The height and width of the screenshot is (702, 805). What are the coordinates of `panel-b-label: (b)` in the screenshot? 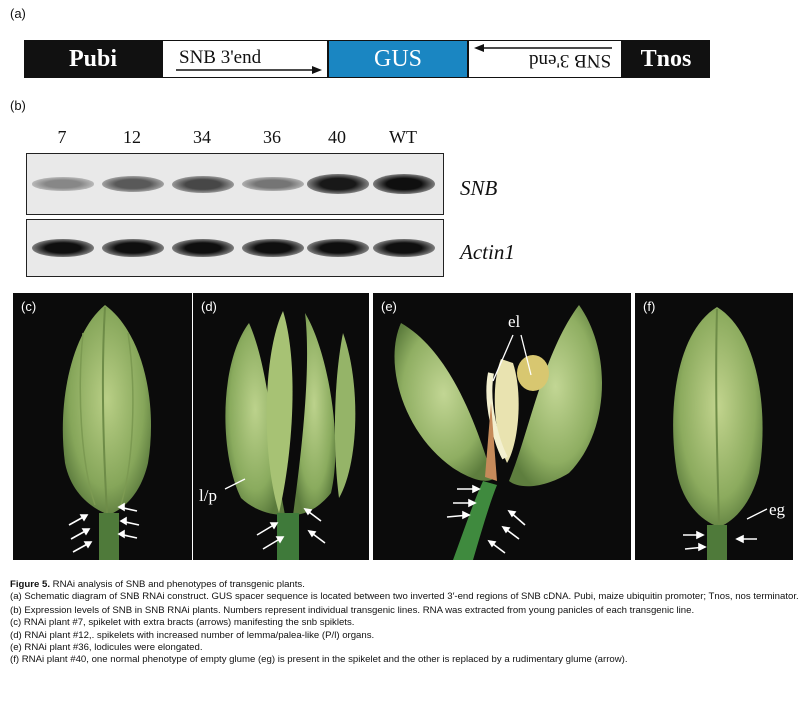 It's located at (18, 105).